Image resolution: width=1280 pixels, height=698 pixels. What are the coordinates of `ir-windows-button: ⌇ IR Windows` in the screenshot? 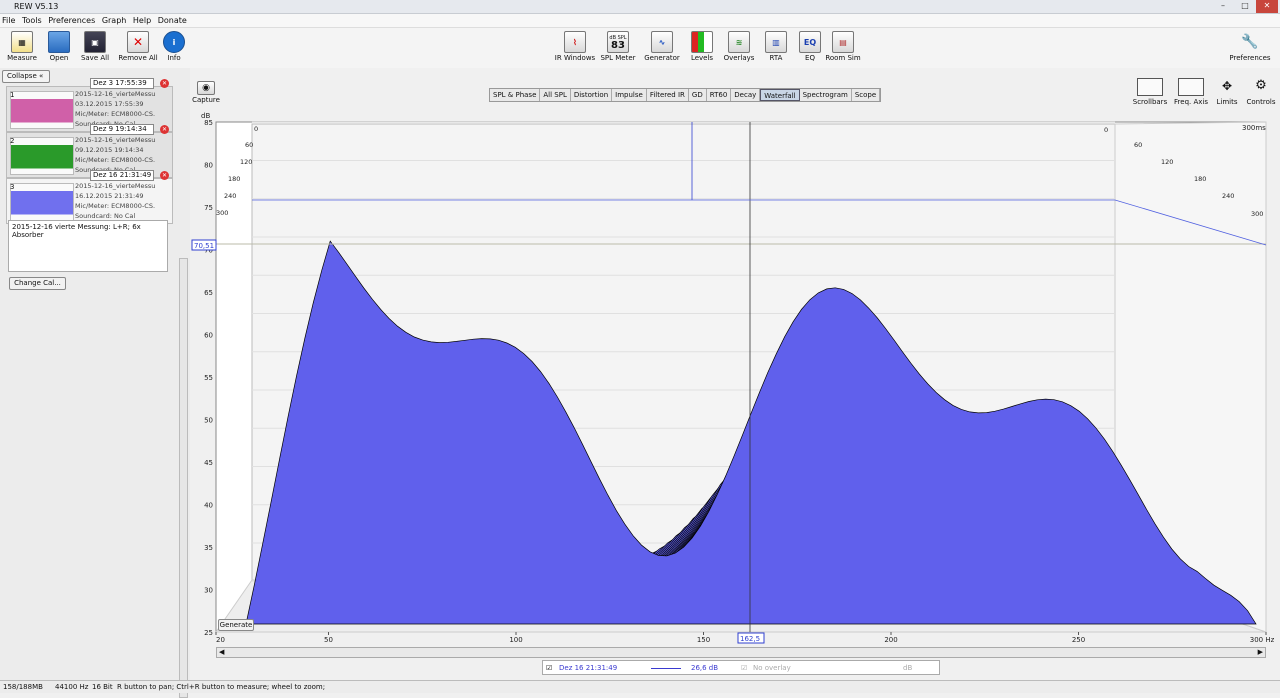 It's located at (575, 46).